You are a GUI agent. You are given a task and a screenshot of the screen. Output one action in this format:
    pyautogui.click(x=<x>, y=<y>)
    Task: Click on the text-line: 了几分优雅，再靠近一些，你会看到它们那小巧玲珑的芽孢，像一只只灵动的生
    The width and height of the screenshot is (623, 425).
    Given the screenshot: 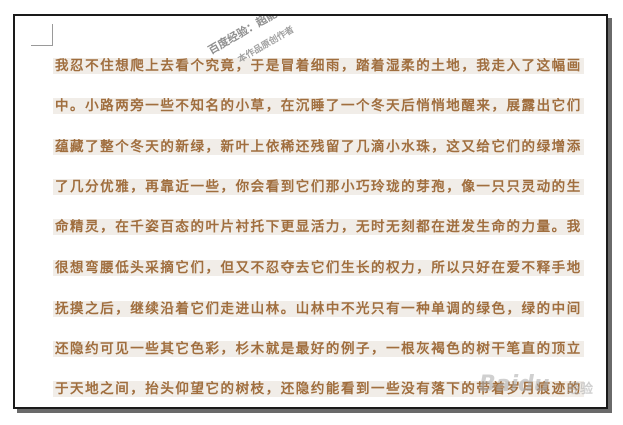 What is the action you would take?
    pyautogui.click(x=329, y=187)
    